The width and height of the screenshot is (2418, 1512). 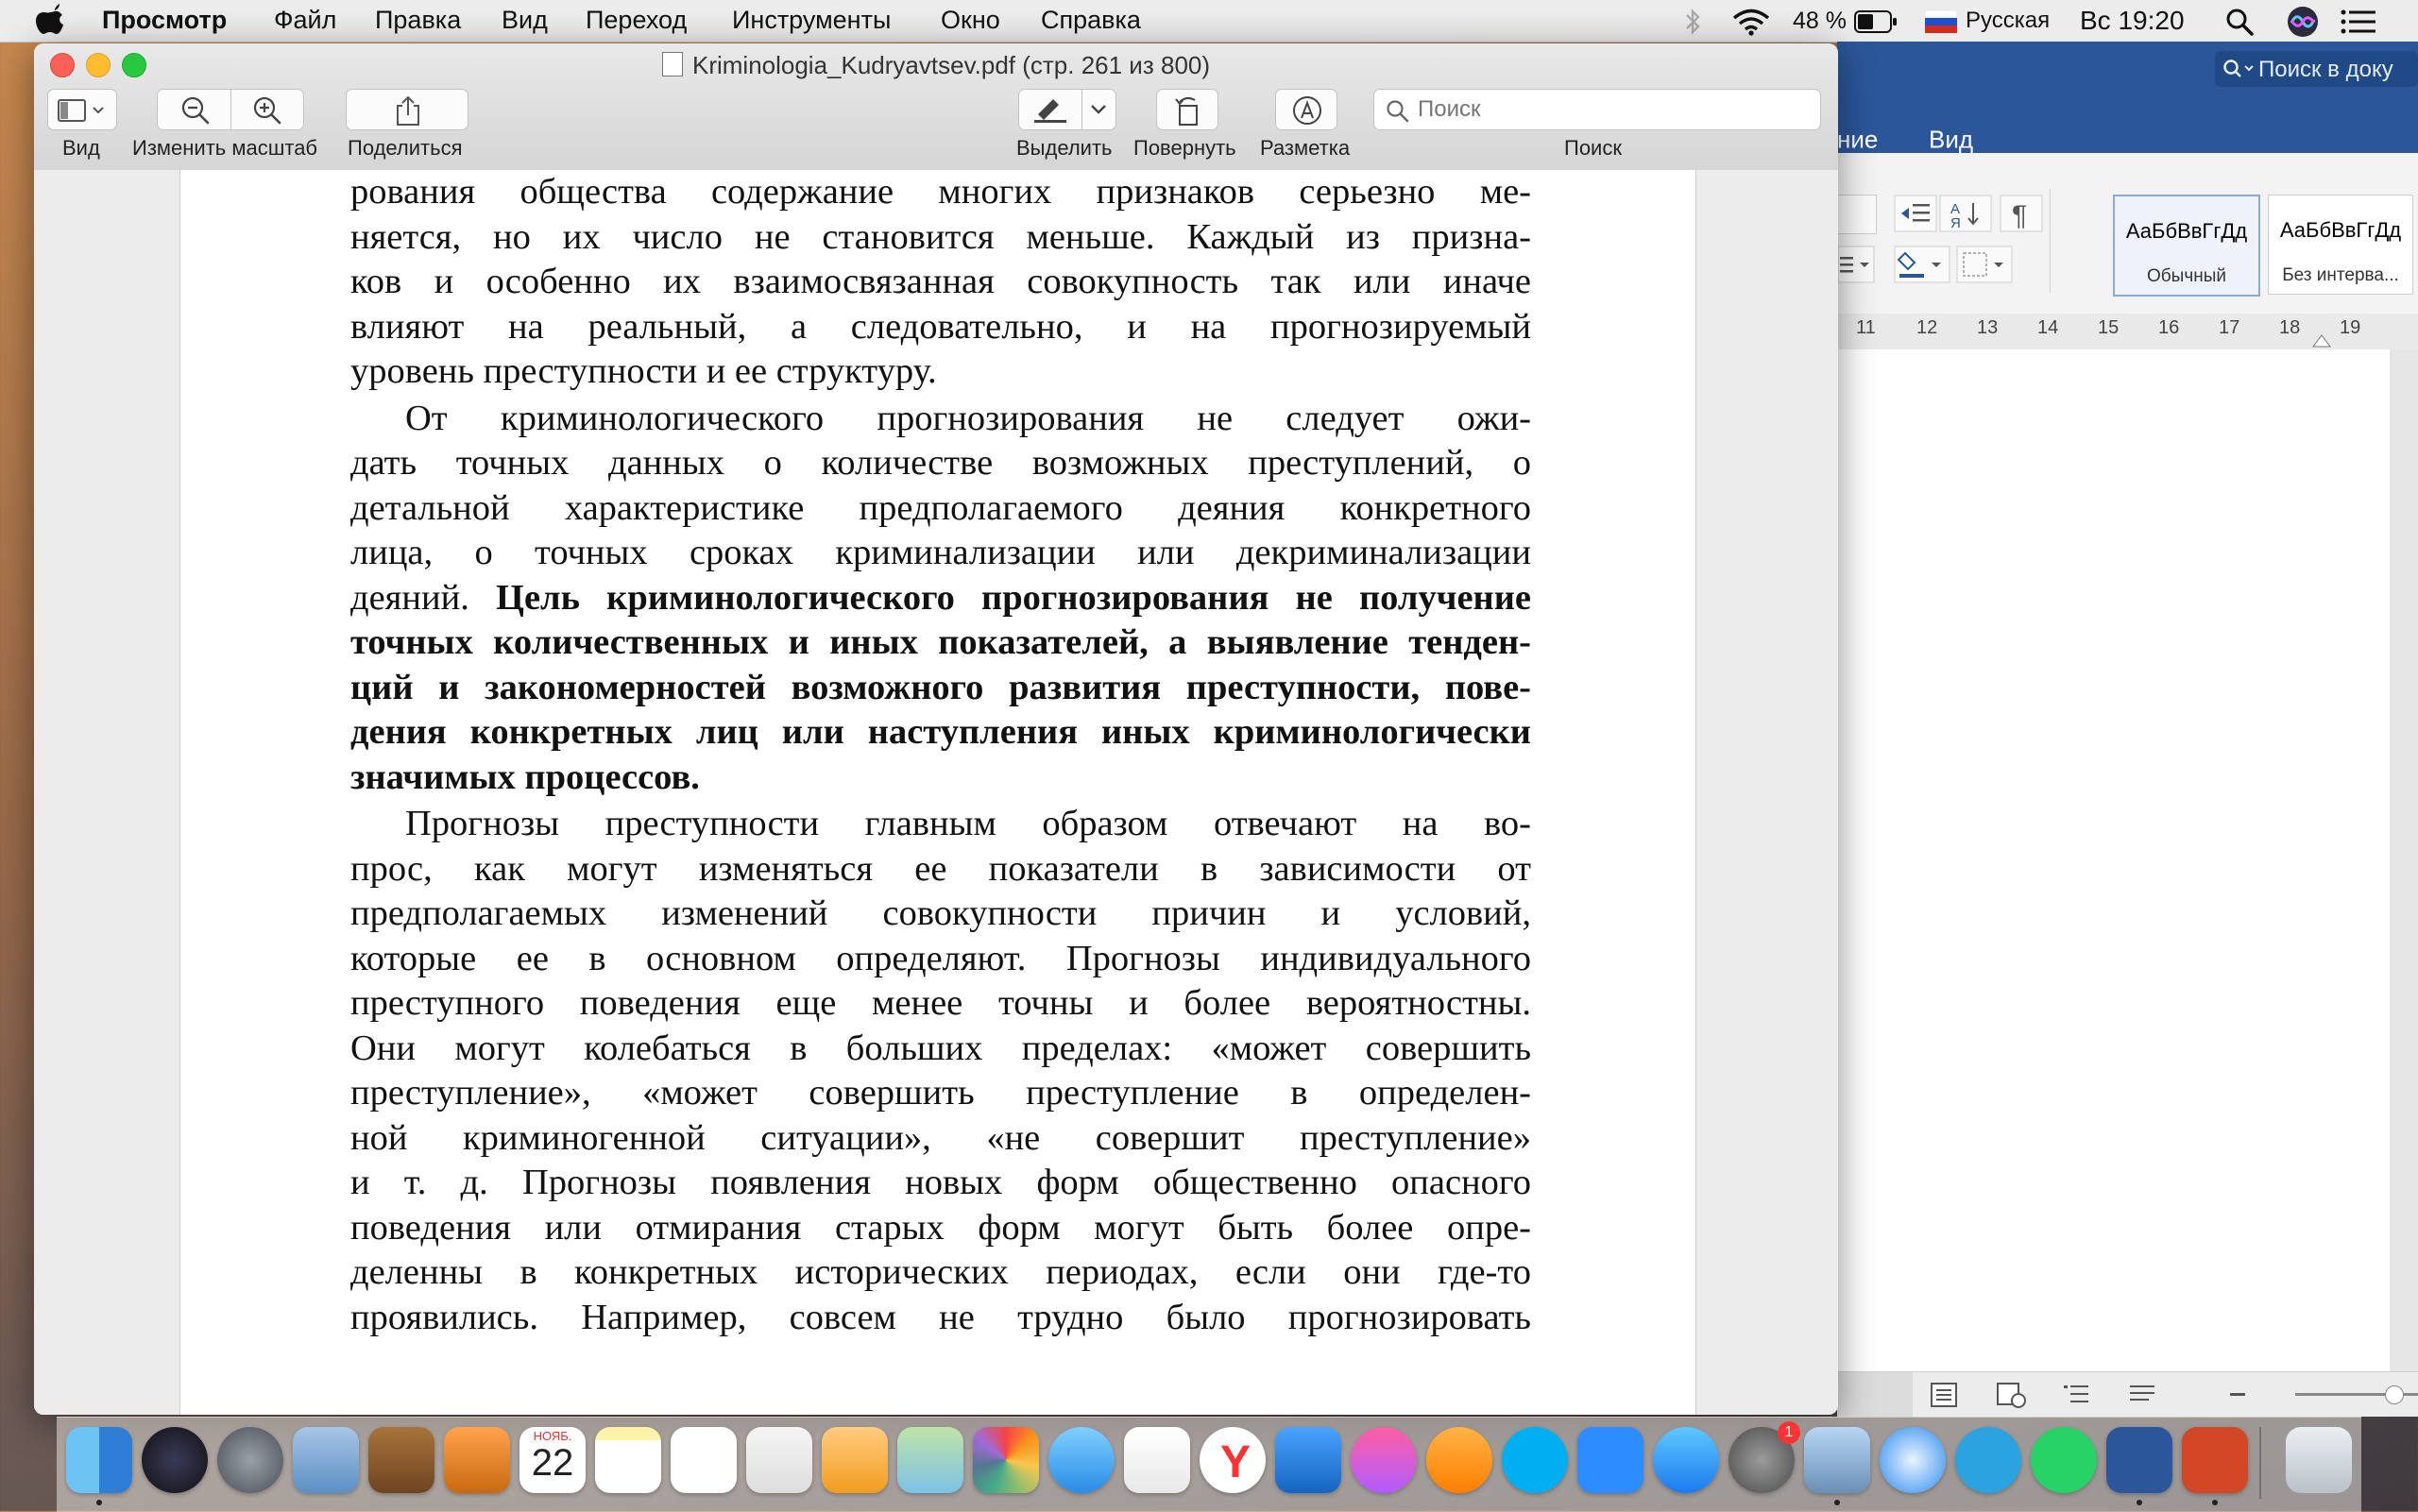 What do you see at coordinates (2008, 21) in the screenshot?
I see `input-source-label: Русская` at bounding box center [2008, 21].